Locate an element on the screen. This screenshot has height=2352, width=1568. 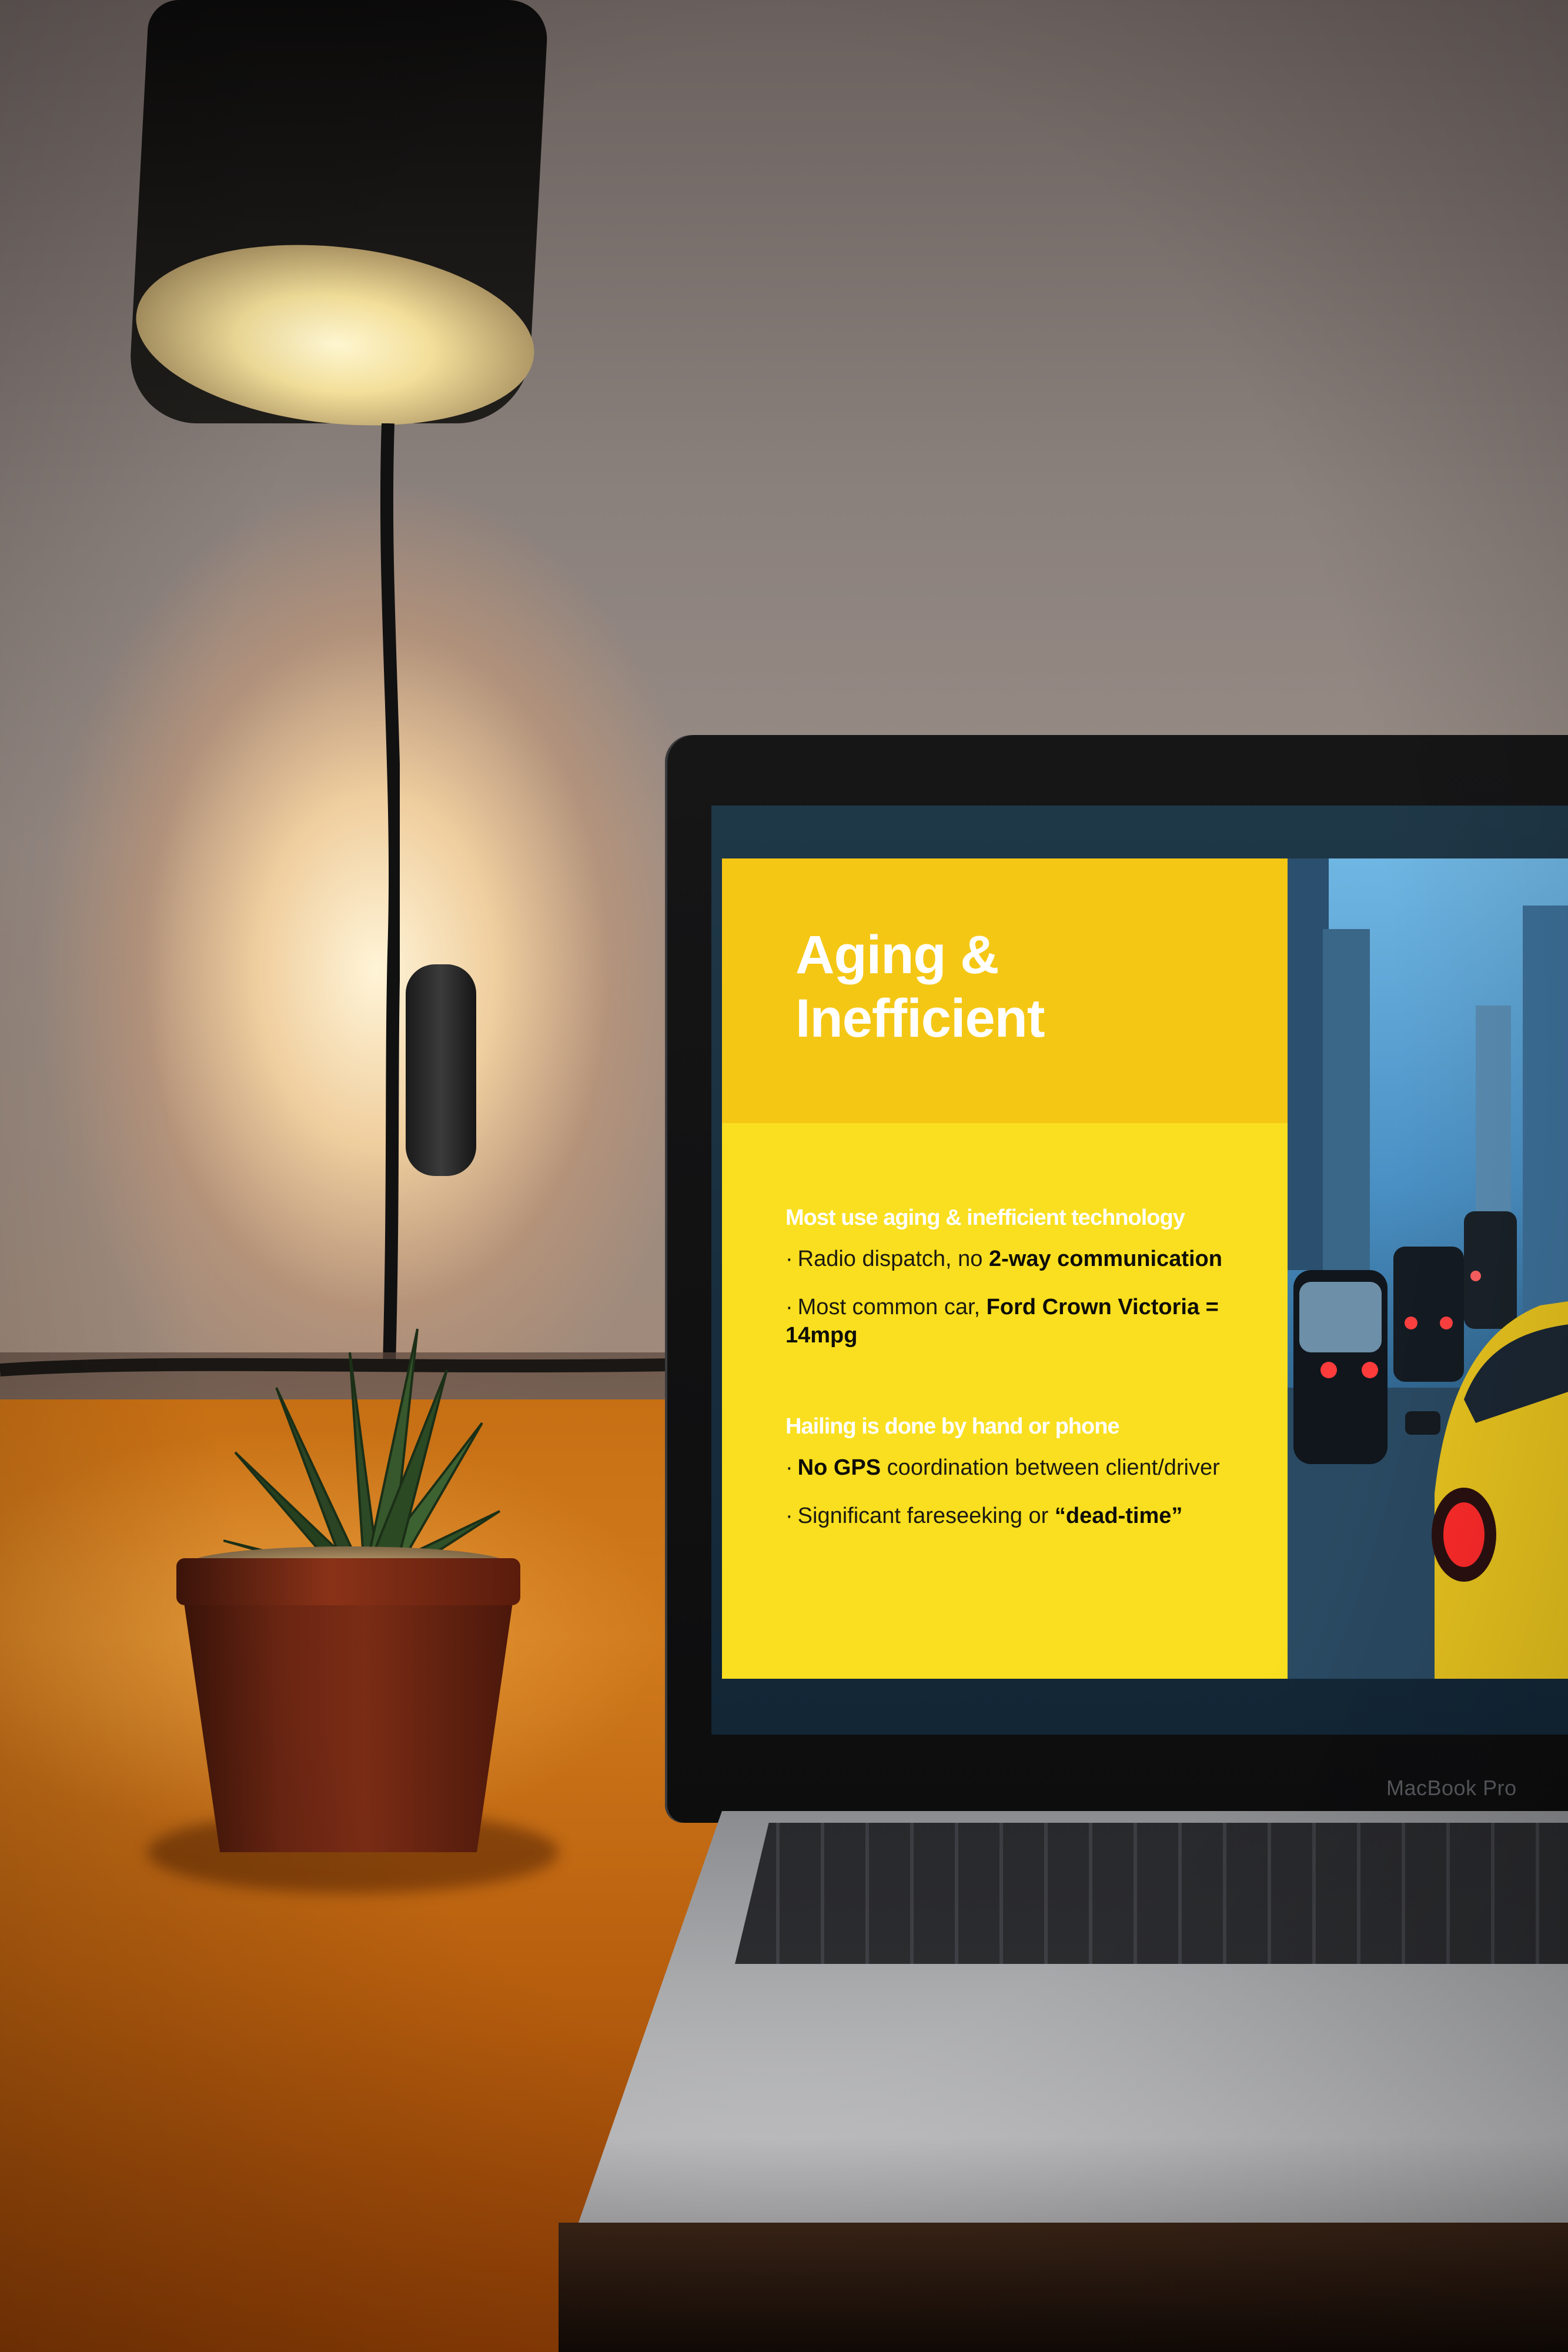
slide-title-band: Aging & Inefficient is located at coordinates (1005, 990).